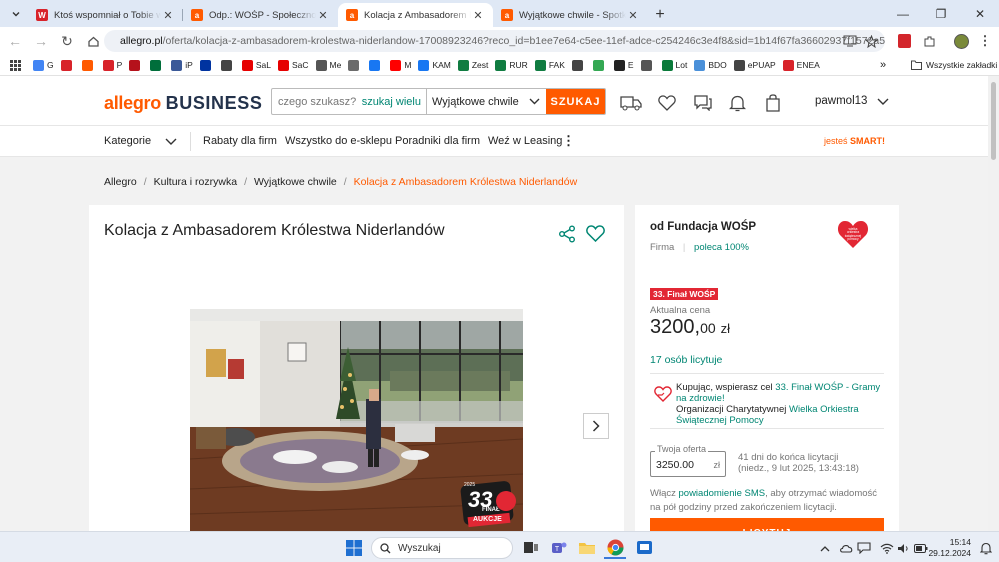 The height and width of the screenshot is (562, 999). I want to click on close-window-button: ✕, so click(980, 13).